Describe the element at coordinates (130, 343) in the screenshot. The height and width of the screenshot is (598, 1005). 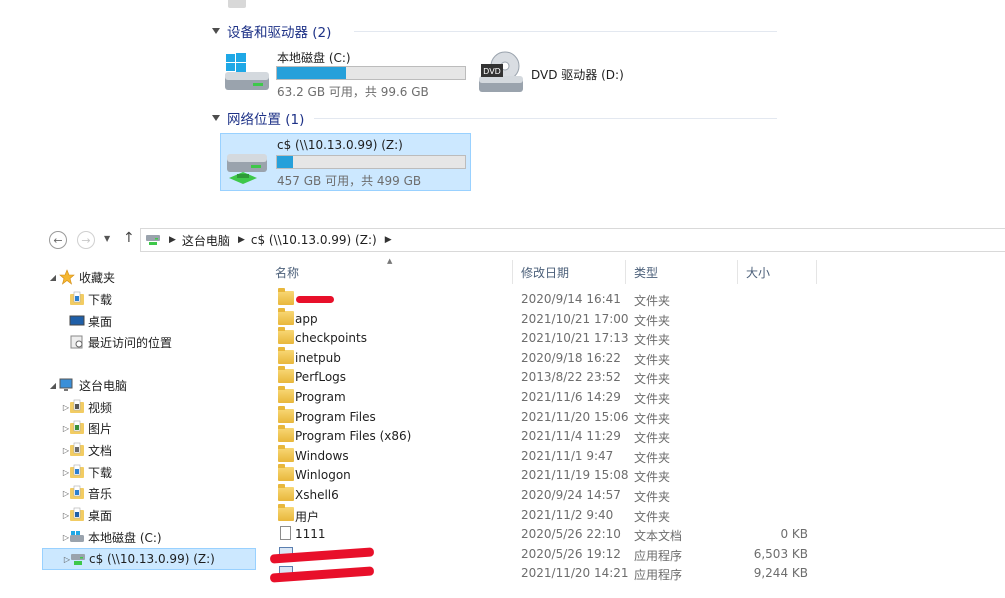
I see `nav-item-label: 最近访问的位置` at that location.